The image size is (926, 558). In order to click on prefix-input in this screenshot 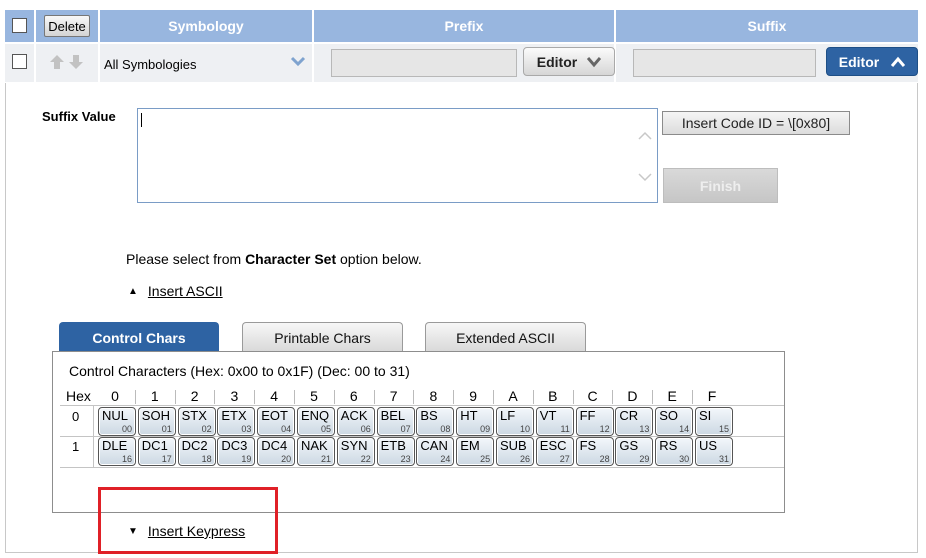, I will do `click(424, 63)`.